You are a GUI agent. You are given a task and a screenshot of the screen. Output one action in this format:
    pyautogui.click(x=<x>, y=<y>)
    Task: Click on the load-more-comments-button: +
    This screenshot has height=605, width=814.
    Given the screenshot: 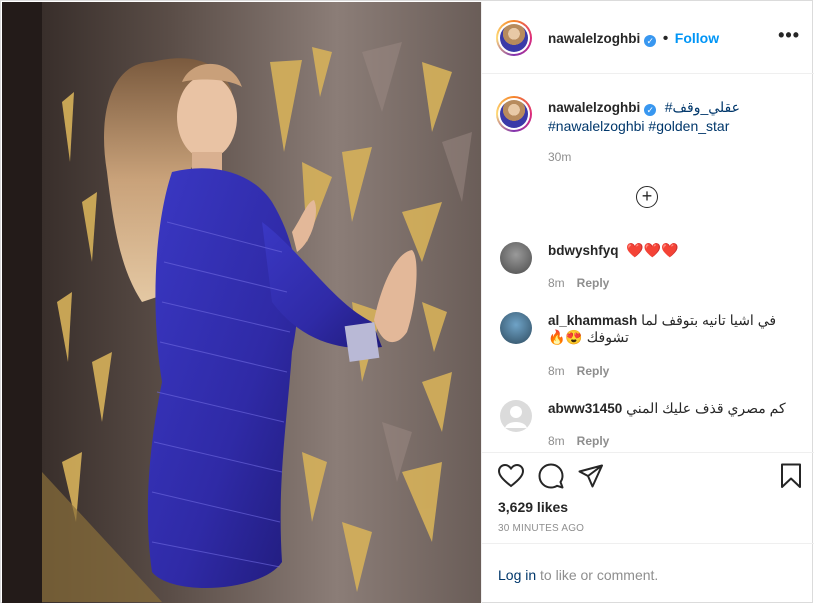 What is the action you would take?
    pyautogui.click(x=647, y=197)
    